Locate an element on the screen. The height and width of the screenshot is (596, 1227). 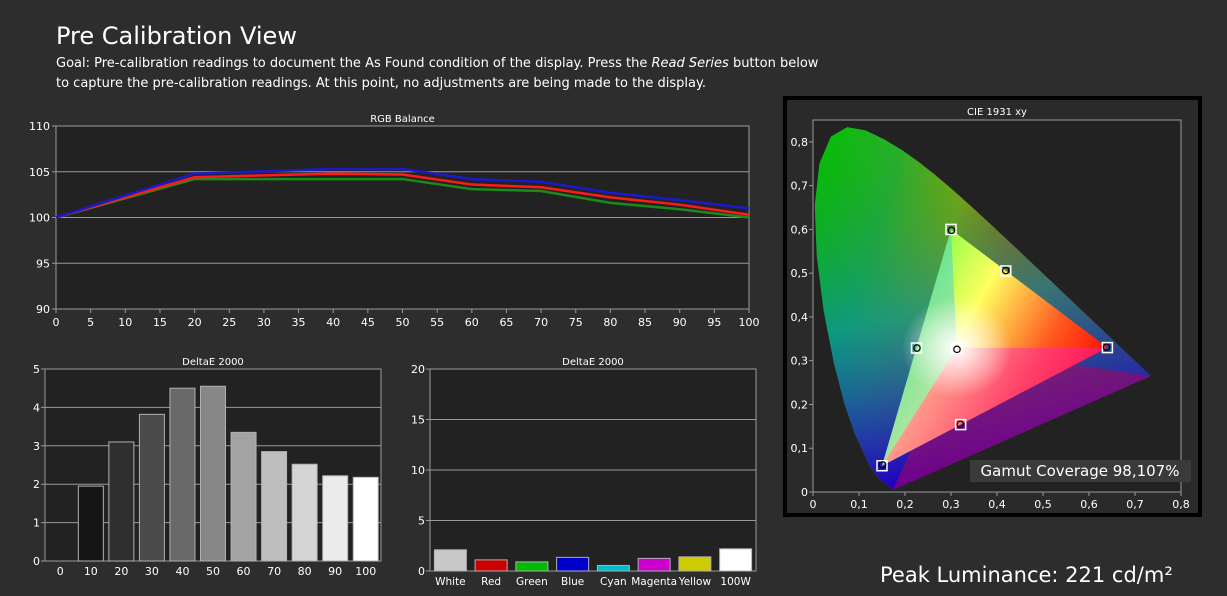
x-tick-label: Red is located at coordinates (491, 582).